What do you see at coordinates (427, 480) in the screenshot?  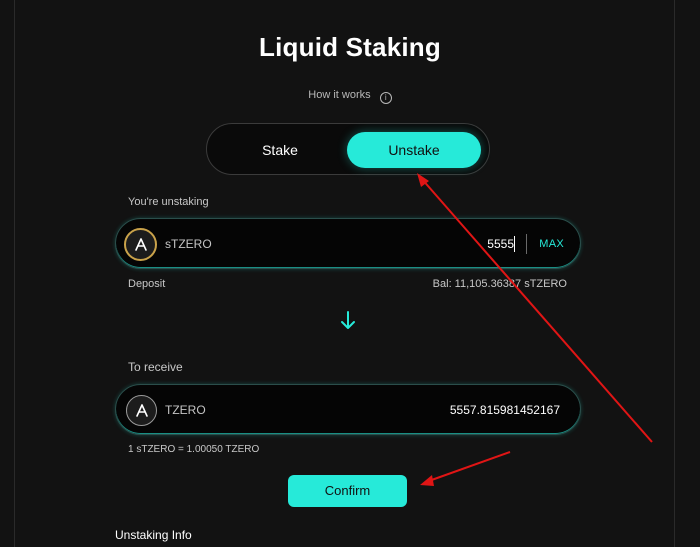 I see `annotation-arrowhead-confirm` at bounding box center [427, 480].